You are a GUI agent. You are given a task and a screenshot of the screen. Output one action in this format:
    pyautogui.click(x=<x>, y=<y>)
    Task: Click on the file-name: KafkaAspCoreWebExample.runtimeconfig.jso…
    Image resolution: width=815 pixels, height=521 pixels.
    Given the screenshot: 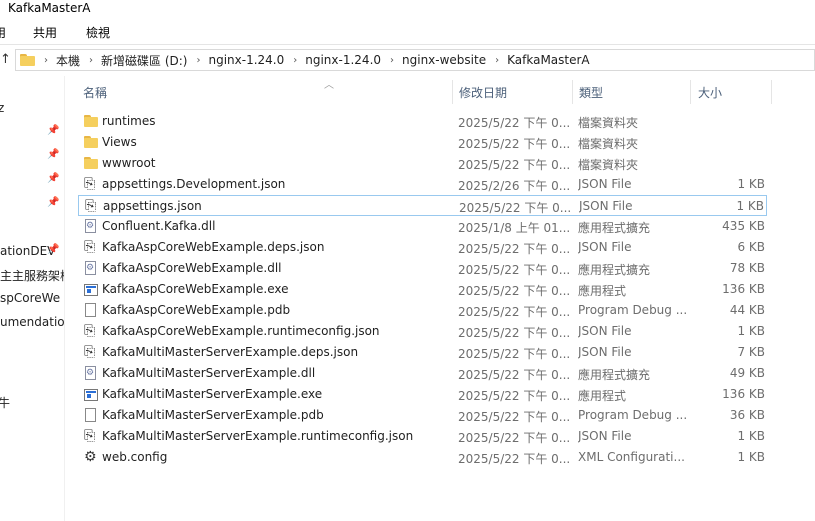 What is the action you would take?
    pyautogui.click(x=241, y=331)
    